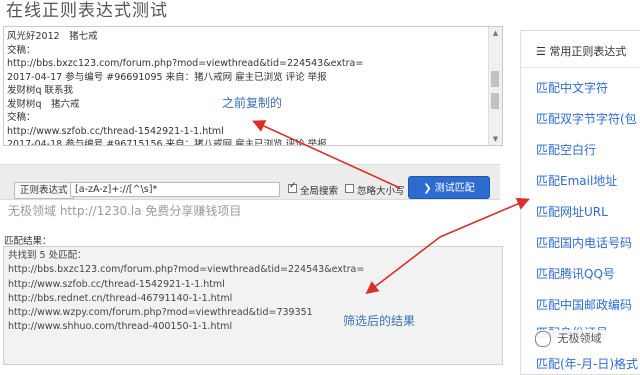 This screenshot has width=640, height=375. I want to click on arrow-to-result, so click(403, 265).